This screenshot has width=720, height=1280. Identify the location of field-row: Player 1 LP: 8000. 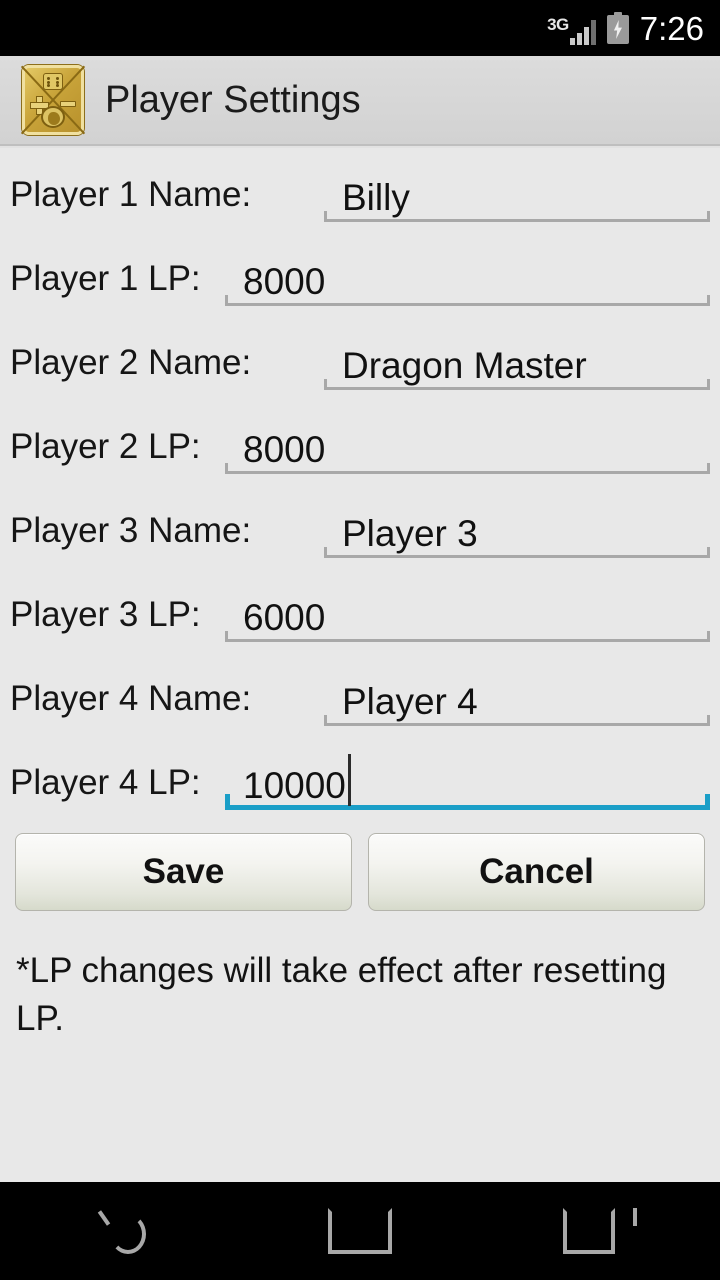
(360, 274).